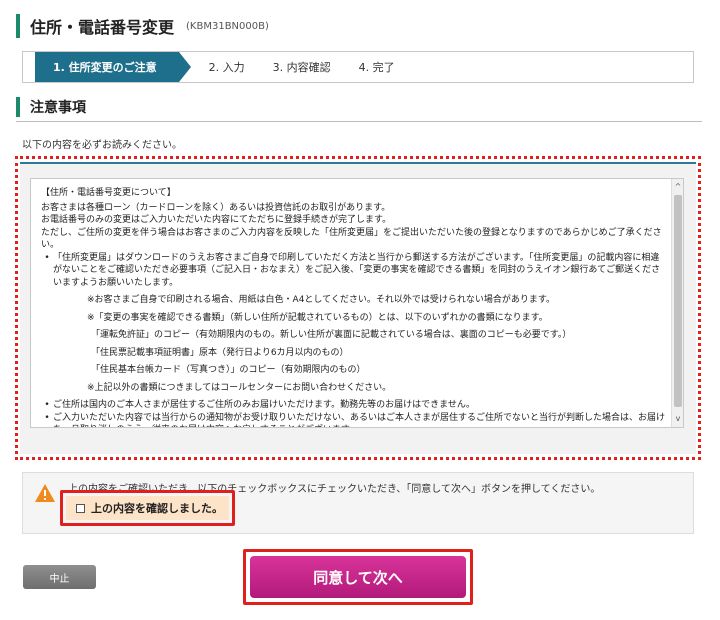 This screenshot has height=620, width=720. Describe the element at coordinates (228, 370) in the screenshot. I see `document-item: 「住民基本台帳カード（写真つき）」のコピー（有効期限内のもの）` at that location.